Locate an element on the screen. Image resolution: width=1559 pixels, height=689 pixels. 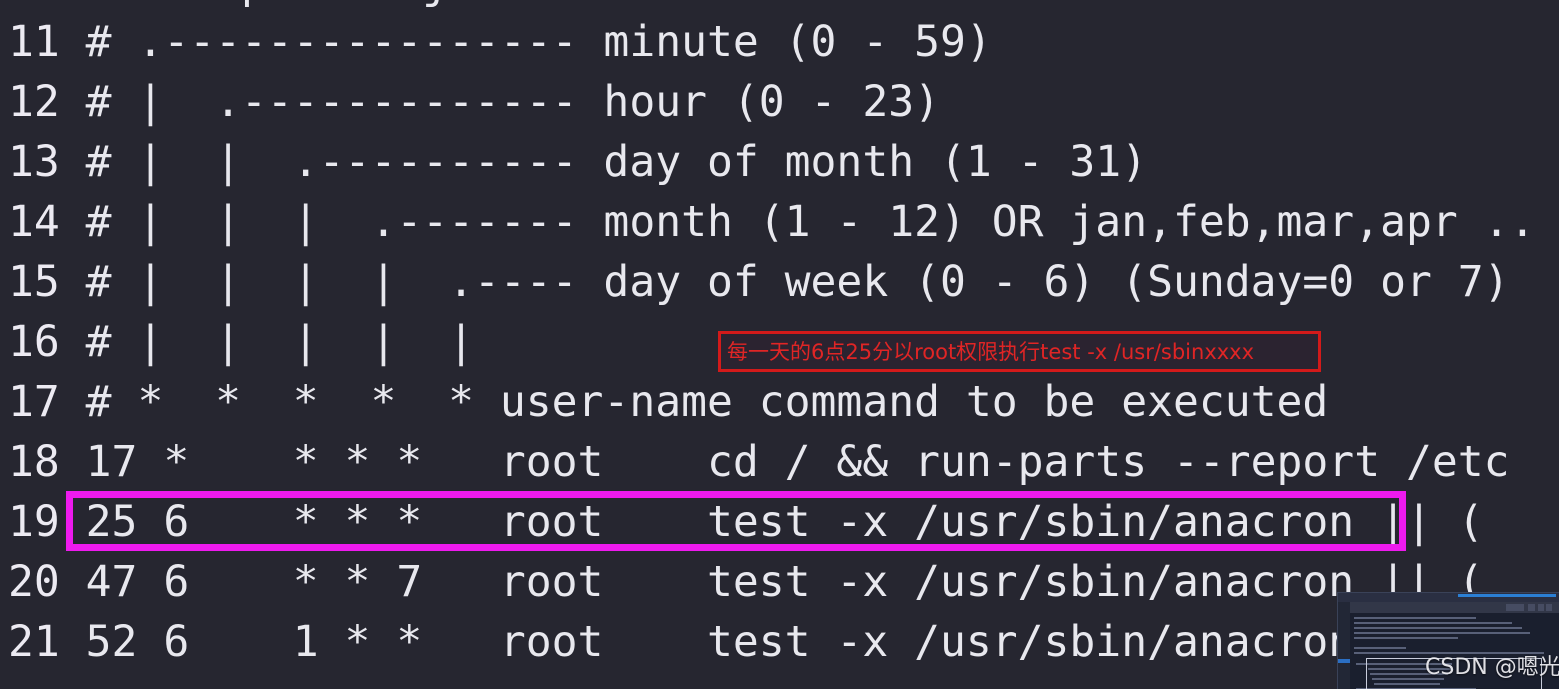
line-number-13: 13 is located at coordinates (34, 162).